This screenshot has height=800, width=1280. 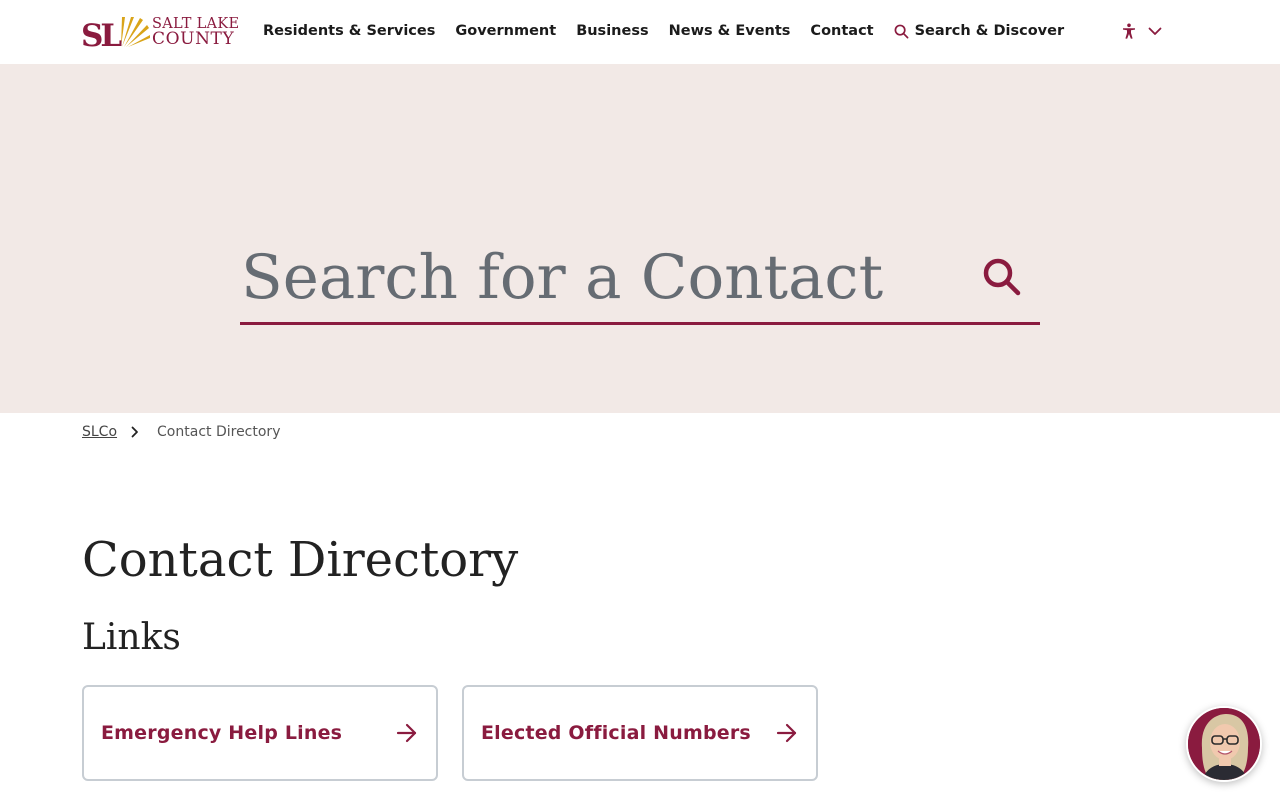 I want to click on accessibility-icon, so click(x=1129, y=31).